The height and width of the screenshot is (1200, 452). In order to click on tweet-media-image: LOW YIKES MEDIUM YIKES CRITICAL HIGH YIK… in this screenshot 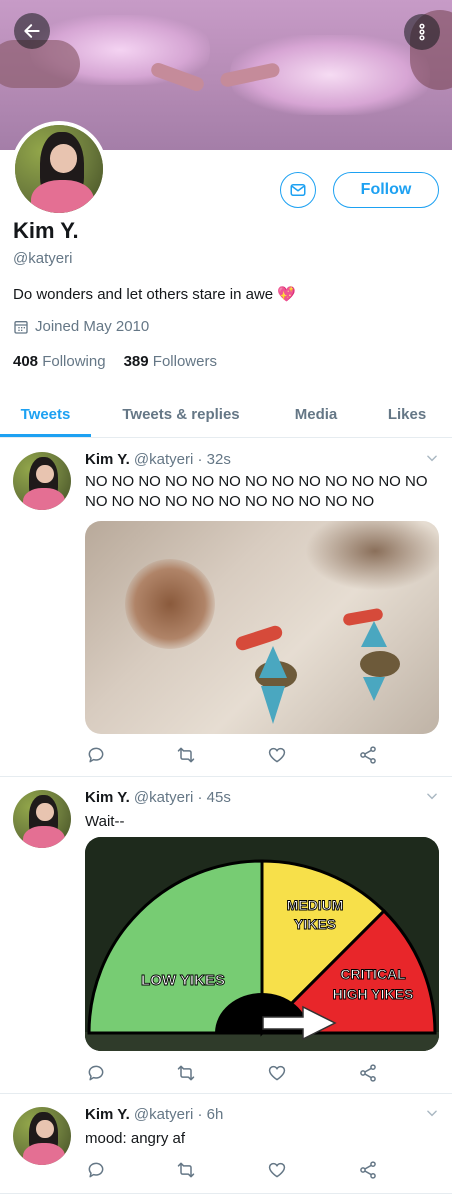, I will do `click(262, 944)`.